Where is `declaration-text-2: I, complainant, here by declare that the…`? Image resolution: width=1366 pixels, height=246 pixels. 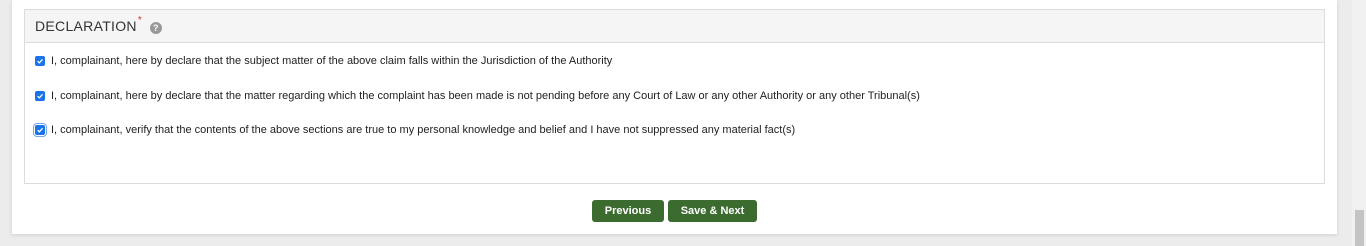
declaration-text-2: I, complainant, here by declare that the… is located at coordinates (485, 96).